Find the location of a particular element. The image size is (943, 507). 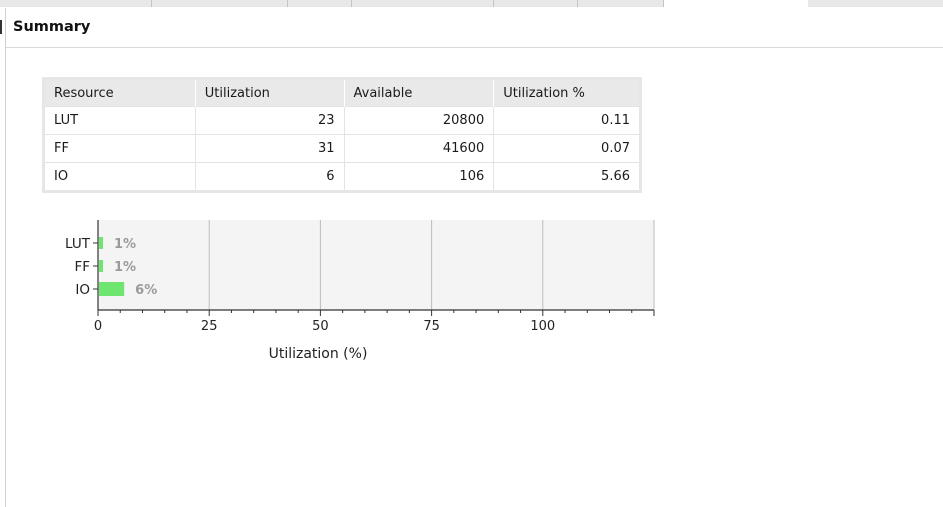

plot-area is located at coordinates (376, 265).